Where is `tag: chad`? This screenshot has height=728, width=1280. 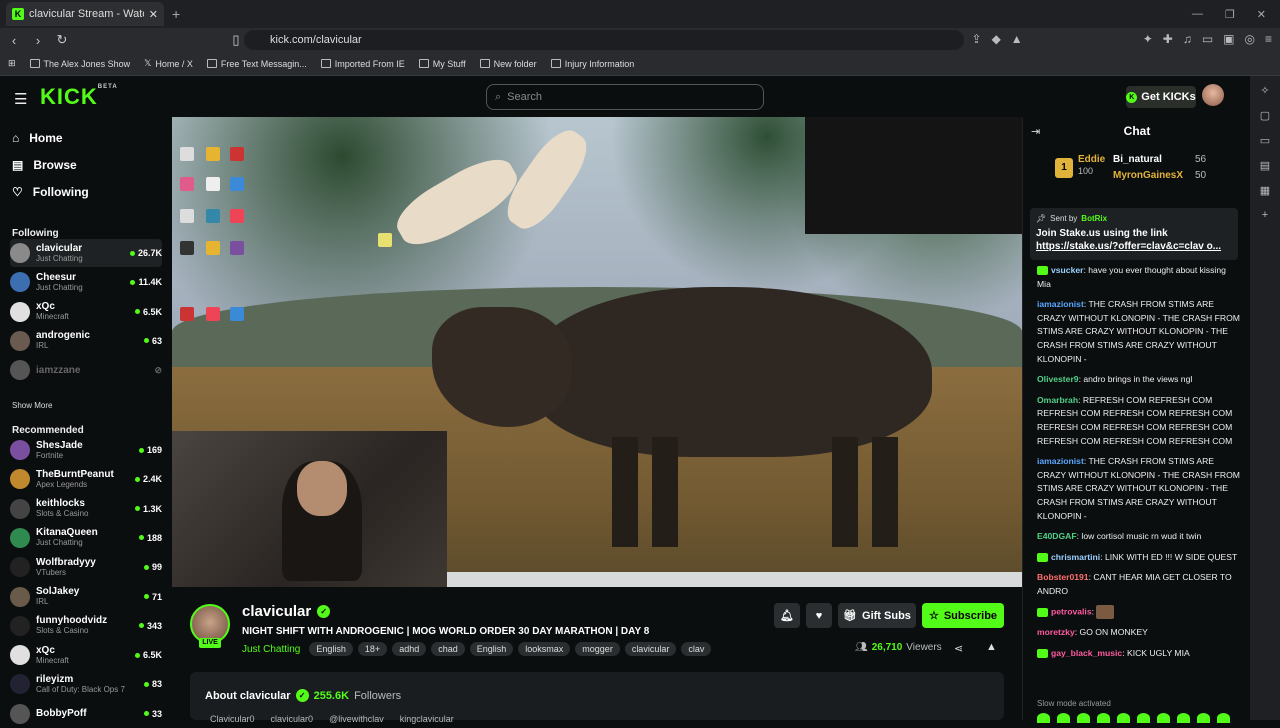 tag: chad is located at coordinates (448, 649).